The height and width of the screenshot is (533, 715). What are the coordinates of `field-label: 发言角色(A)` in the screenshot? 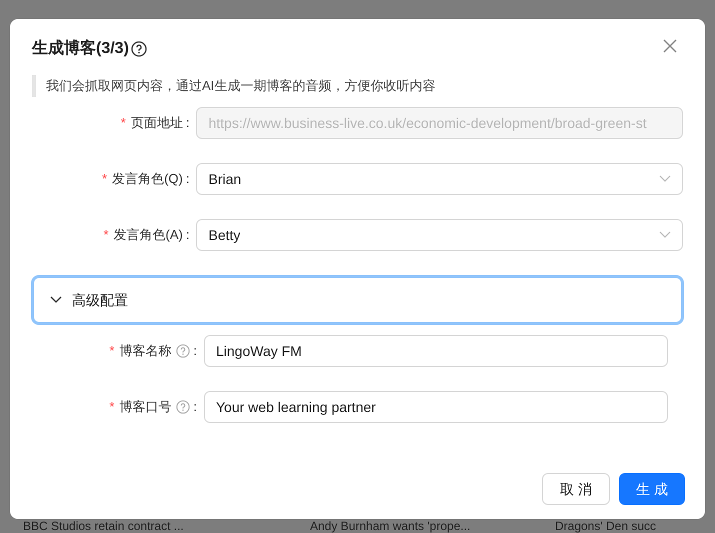 It's located at (148, 235).